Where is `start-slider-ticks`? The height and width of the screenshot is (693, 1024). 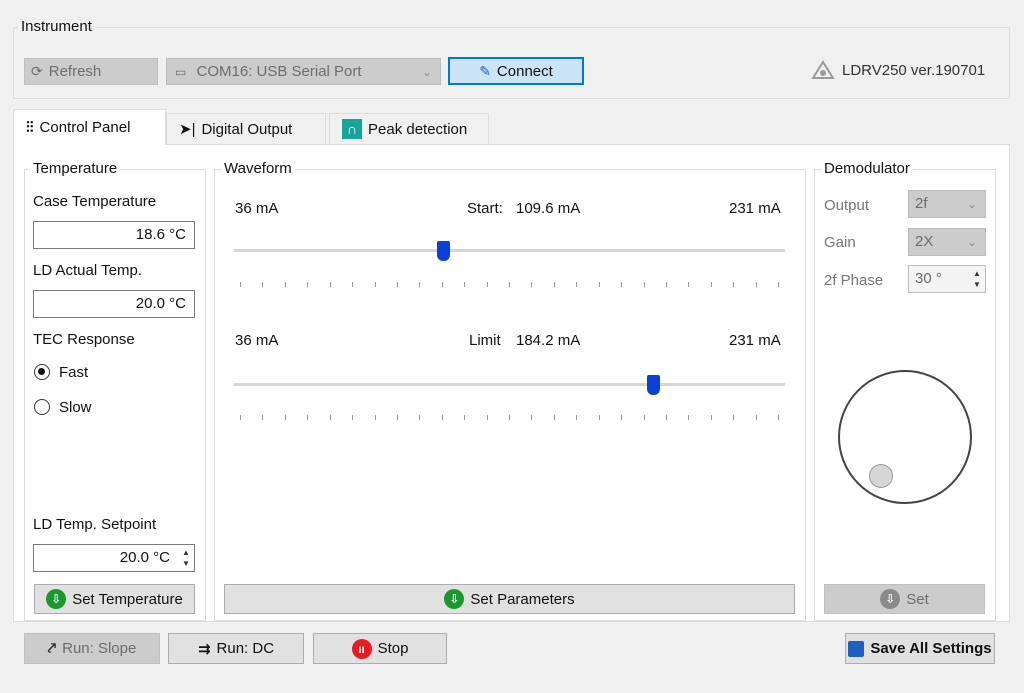
start-slider-ticks is located at coordinates (509, 285).